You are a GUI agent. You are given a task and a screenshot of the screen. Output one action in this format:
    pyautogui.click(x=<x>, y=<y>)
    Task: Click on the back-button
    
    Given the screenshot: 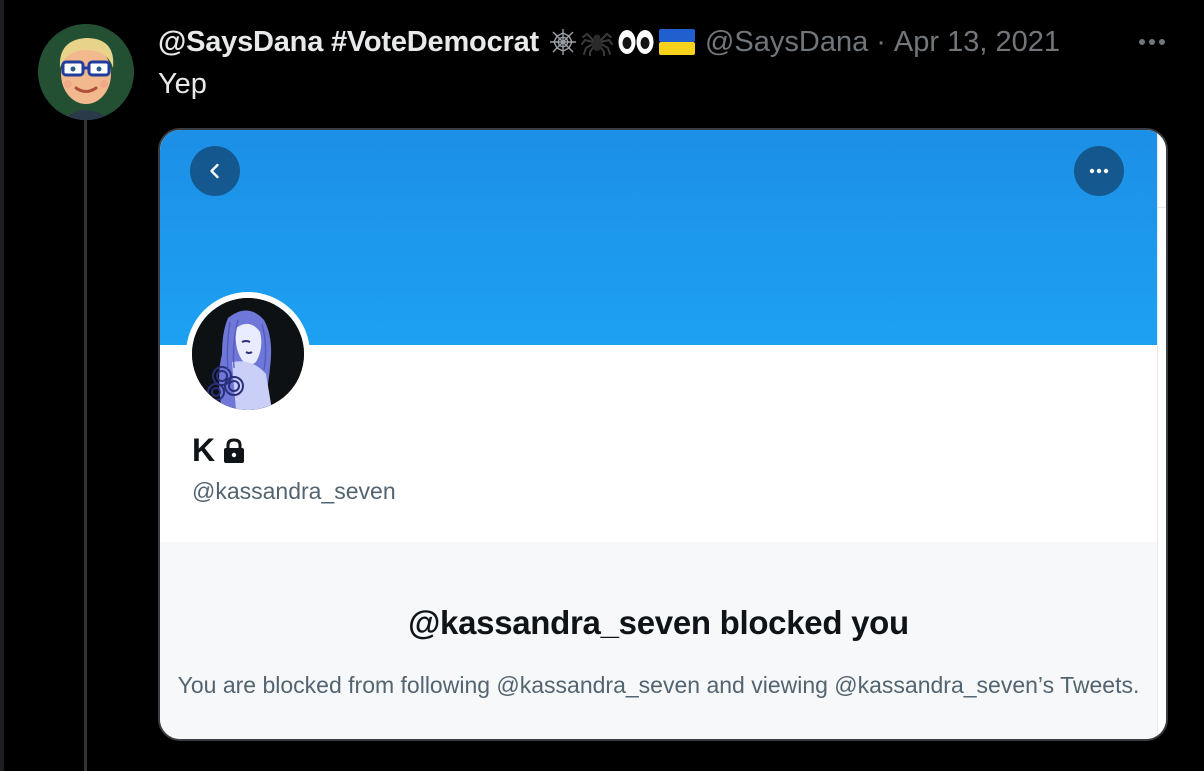 What is the action you would take?
    pyautogui.click(x=215, y=171)
    